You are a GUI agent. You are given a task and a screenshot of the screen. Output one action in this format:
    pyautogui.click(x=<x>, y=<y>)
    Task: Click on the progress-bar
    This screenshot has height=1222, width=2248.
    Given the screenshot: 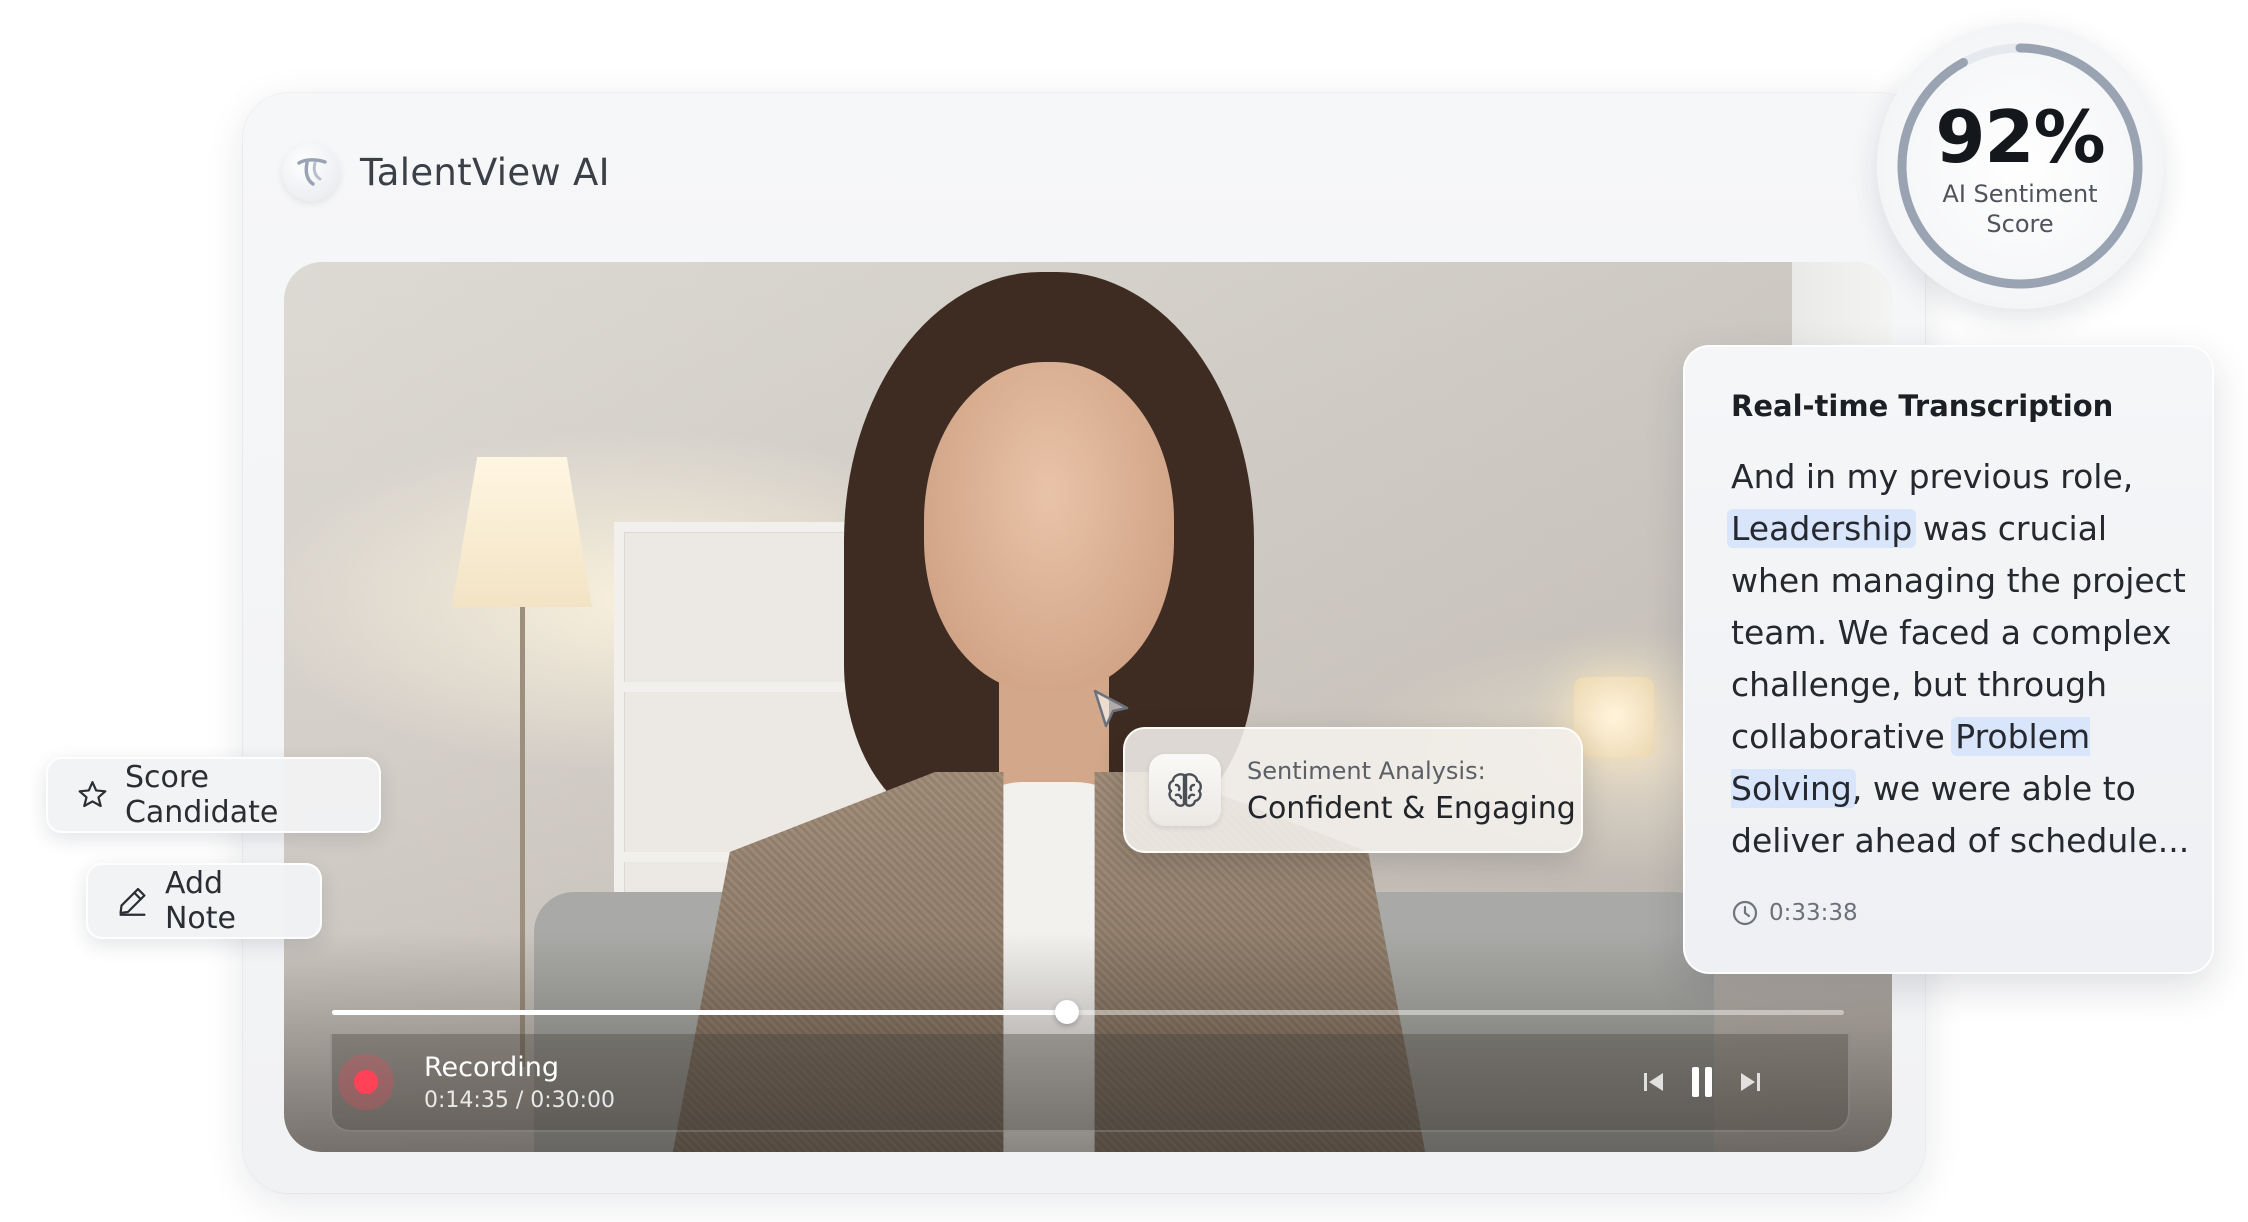 What is the action you would take?
    pyautogui.click(x=1088, y=1012)
    